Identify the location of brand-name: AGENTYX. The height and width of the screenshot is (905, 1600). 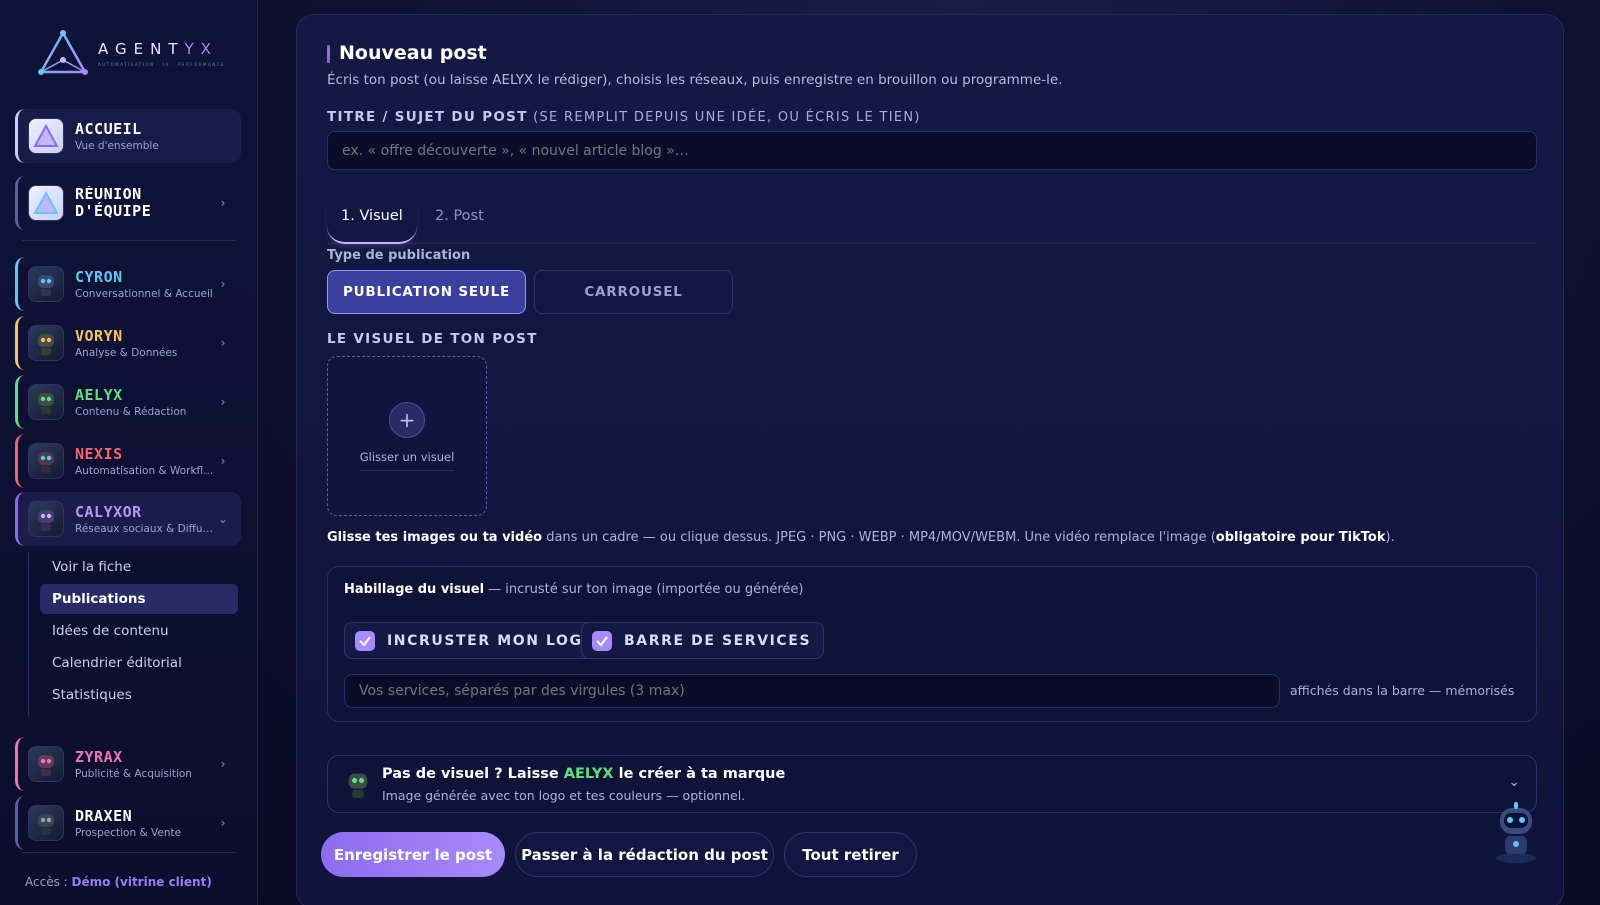
(158, 48).